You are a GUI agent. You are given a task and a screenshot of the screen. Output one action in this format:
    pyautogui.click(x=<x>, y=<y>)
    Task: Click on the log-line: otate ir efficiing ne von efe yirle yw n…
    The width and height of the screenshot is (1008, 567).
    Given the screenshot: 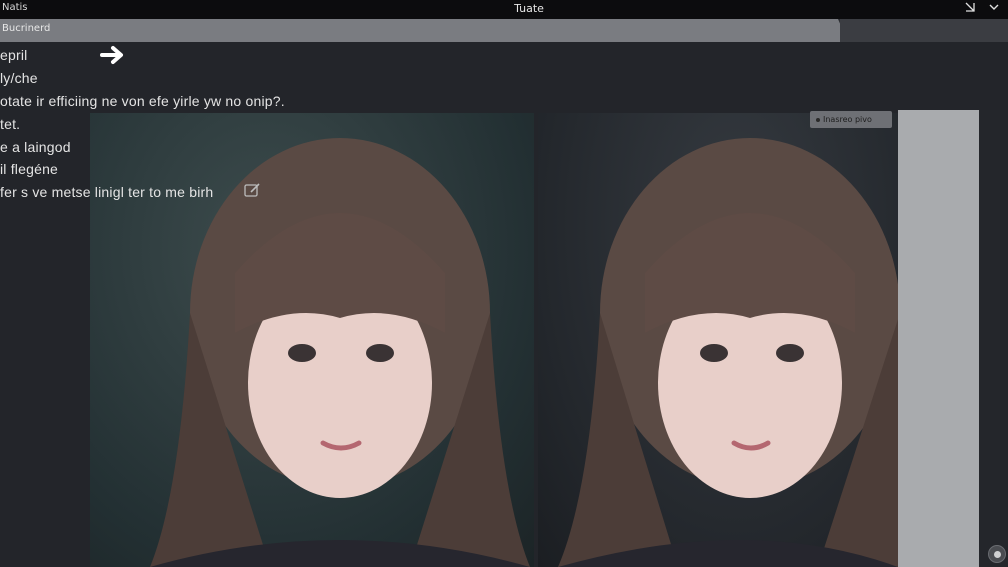 What is the action you would take?
    pyautogui.click(x=142, y=101)
    